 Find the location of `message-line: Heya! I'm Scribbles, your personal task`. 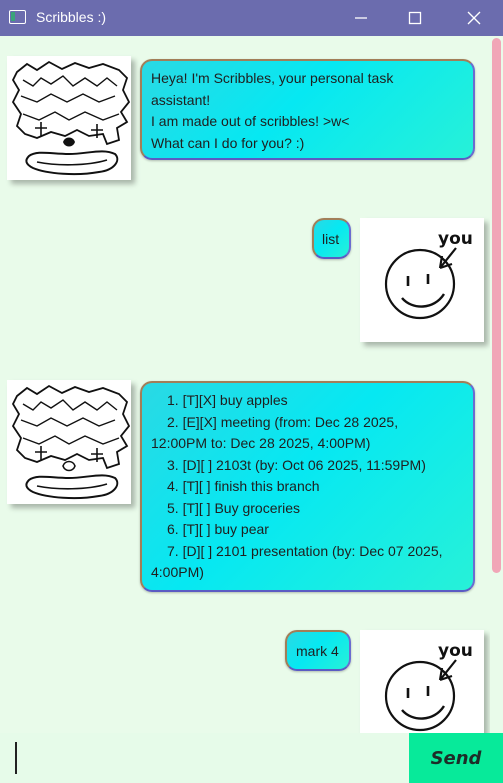

message-line: Heya! I'm Scribbles, your personal task is located at coordinates (272, 78).